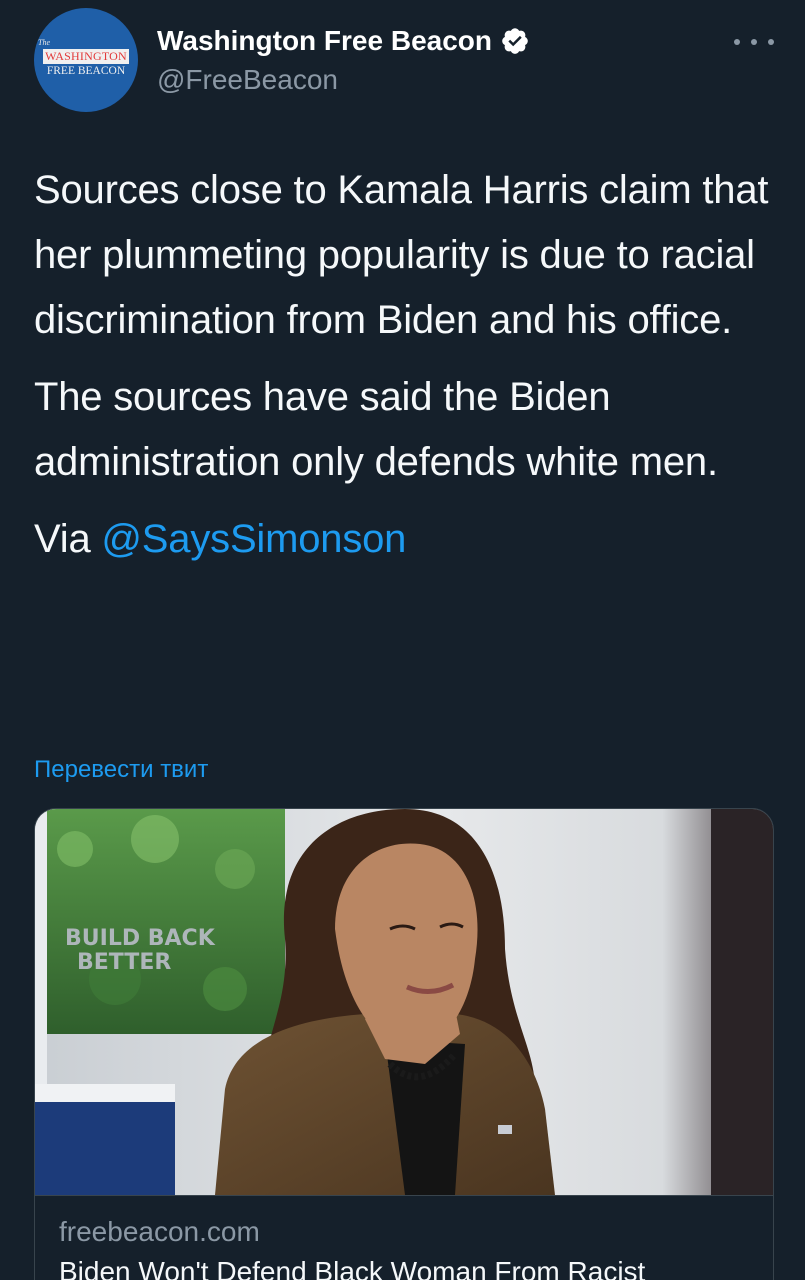  I want to click on tweet-paragraph-3: Via @SaysSimonson, so click(406, 539).